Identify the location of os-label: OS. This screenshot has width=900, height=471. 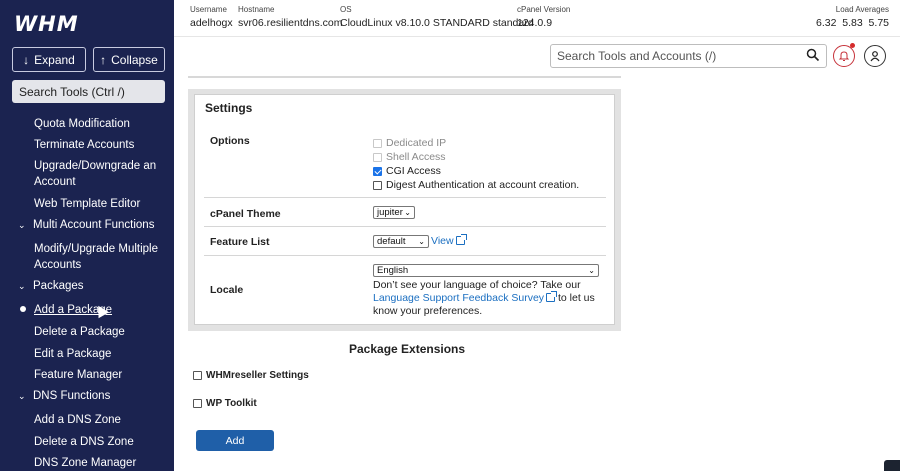
(346, 9).